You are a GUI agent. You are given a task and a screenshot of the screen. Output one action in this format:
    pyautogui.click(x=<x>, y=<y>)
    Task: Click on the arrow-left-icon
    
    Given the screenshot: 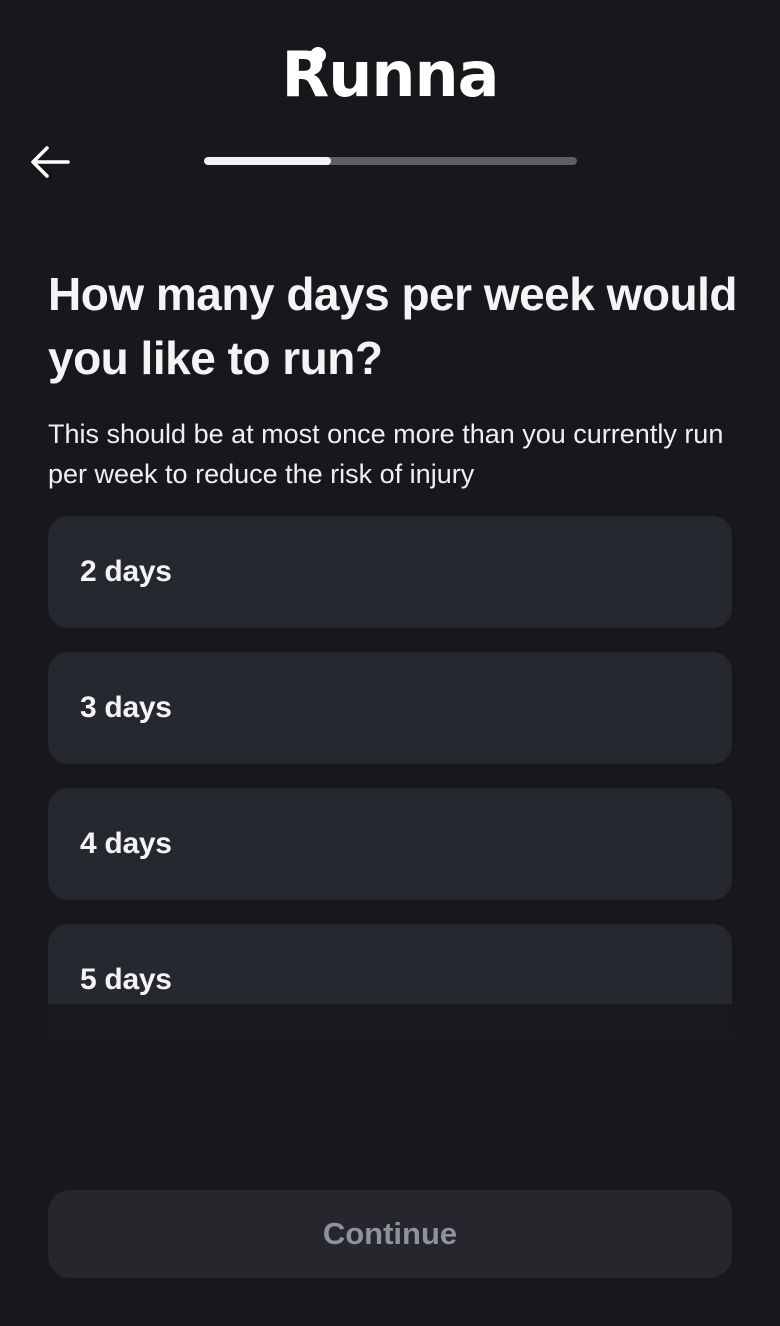 What is the action you would take?
    pyautogui.click(x=50, y=162)
    